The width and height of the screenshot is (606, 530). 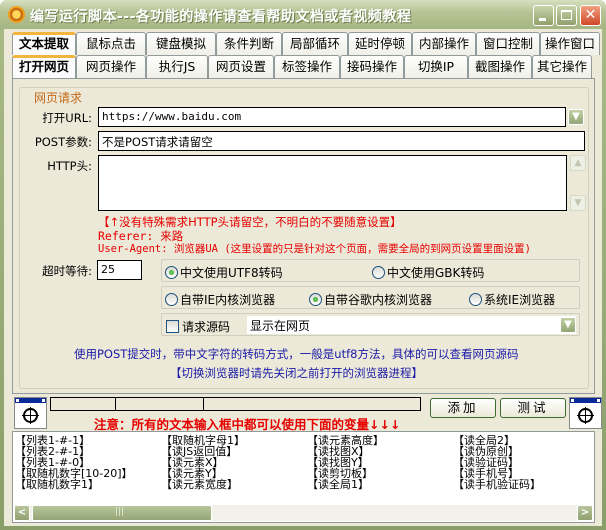 What do you see at coordinates (542, 19) in the screenshot?
I see `minimize-icon` at bounding box center [542, 19].